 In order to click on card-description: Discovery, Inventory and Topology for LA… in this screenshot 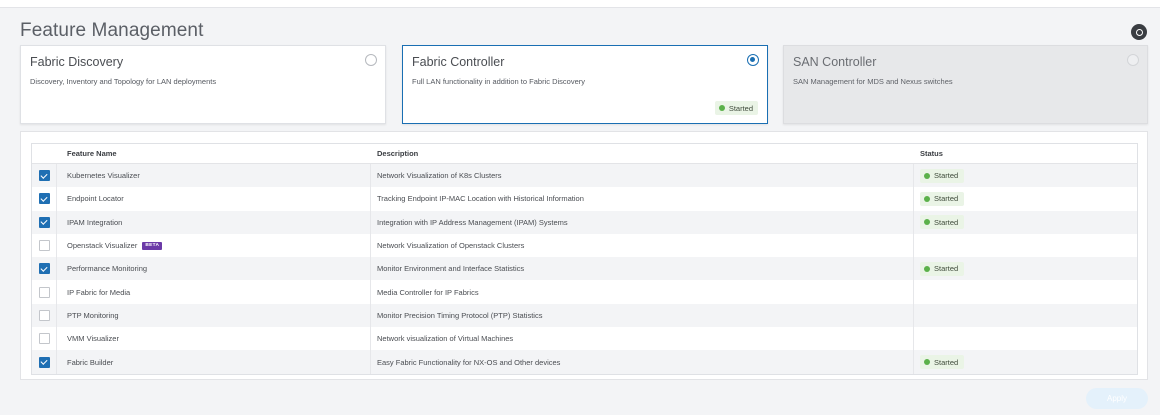, I will do `click(123, 81)`.